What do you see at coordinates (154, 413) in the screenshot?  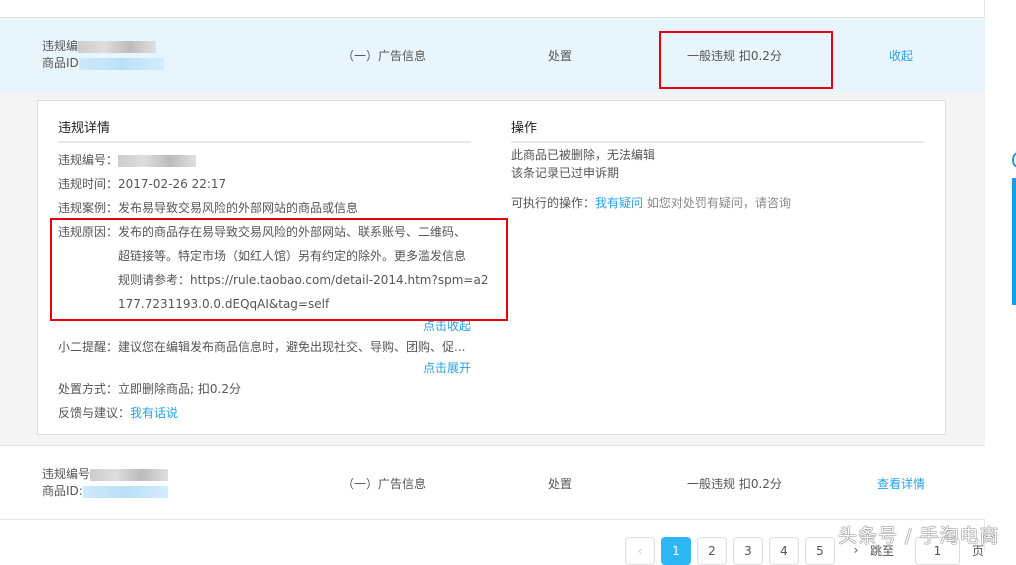 I see `feedback-link: 我有话说` at bounding box center [154, 413].